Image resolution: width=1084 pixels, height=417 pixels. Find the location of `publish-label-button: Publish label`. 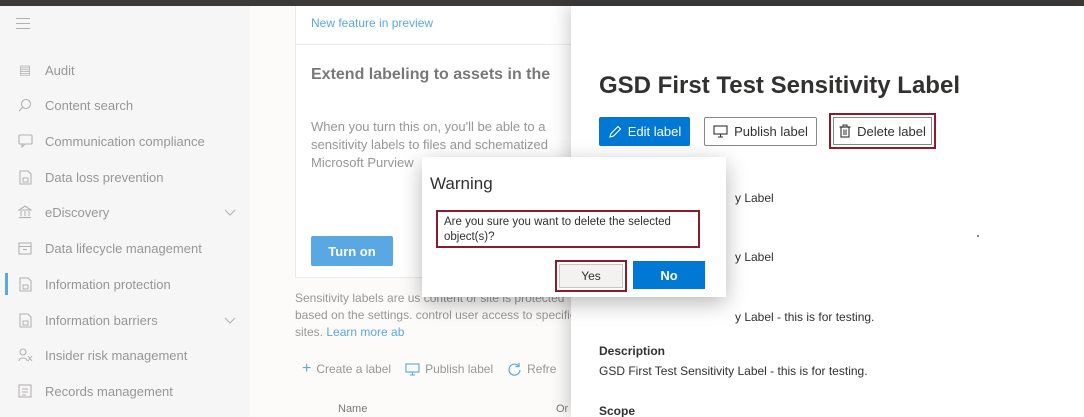

publish-label-button: Publish label is located at coordinates (760, 131).